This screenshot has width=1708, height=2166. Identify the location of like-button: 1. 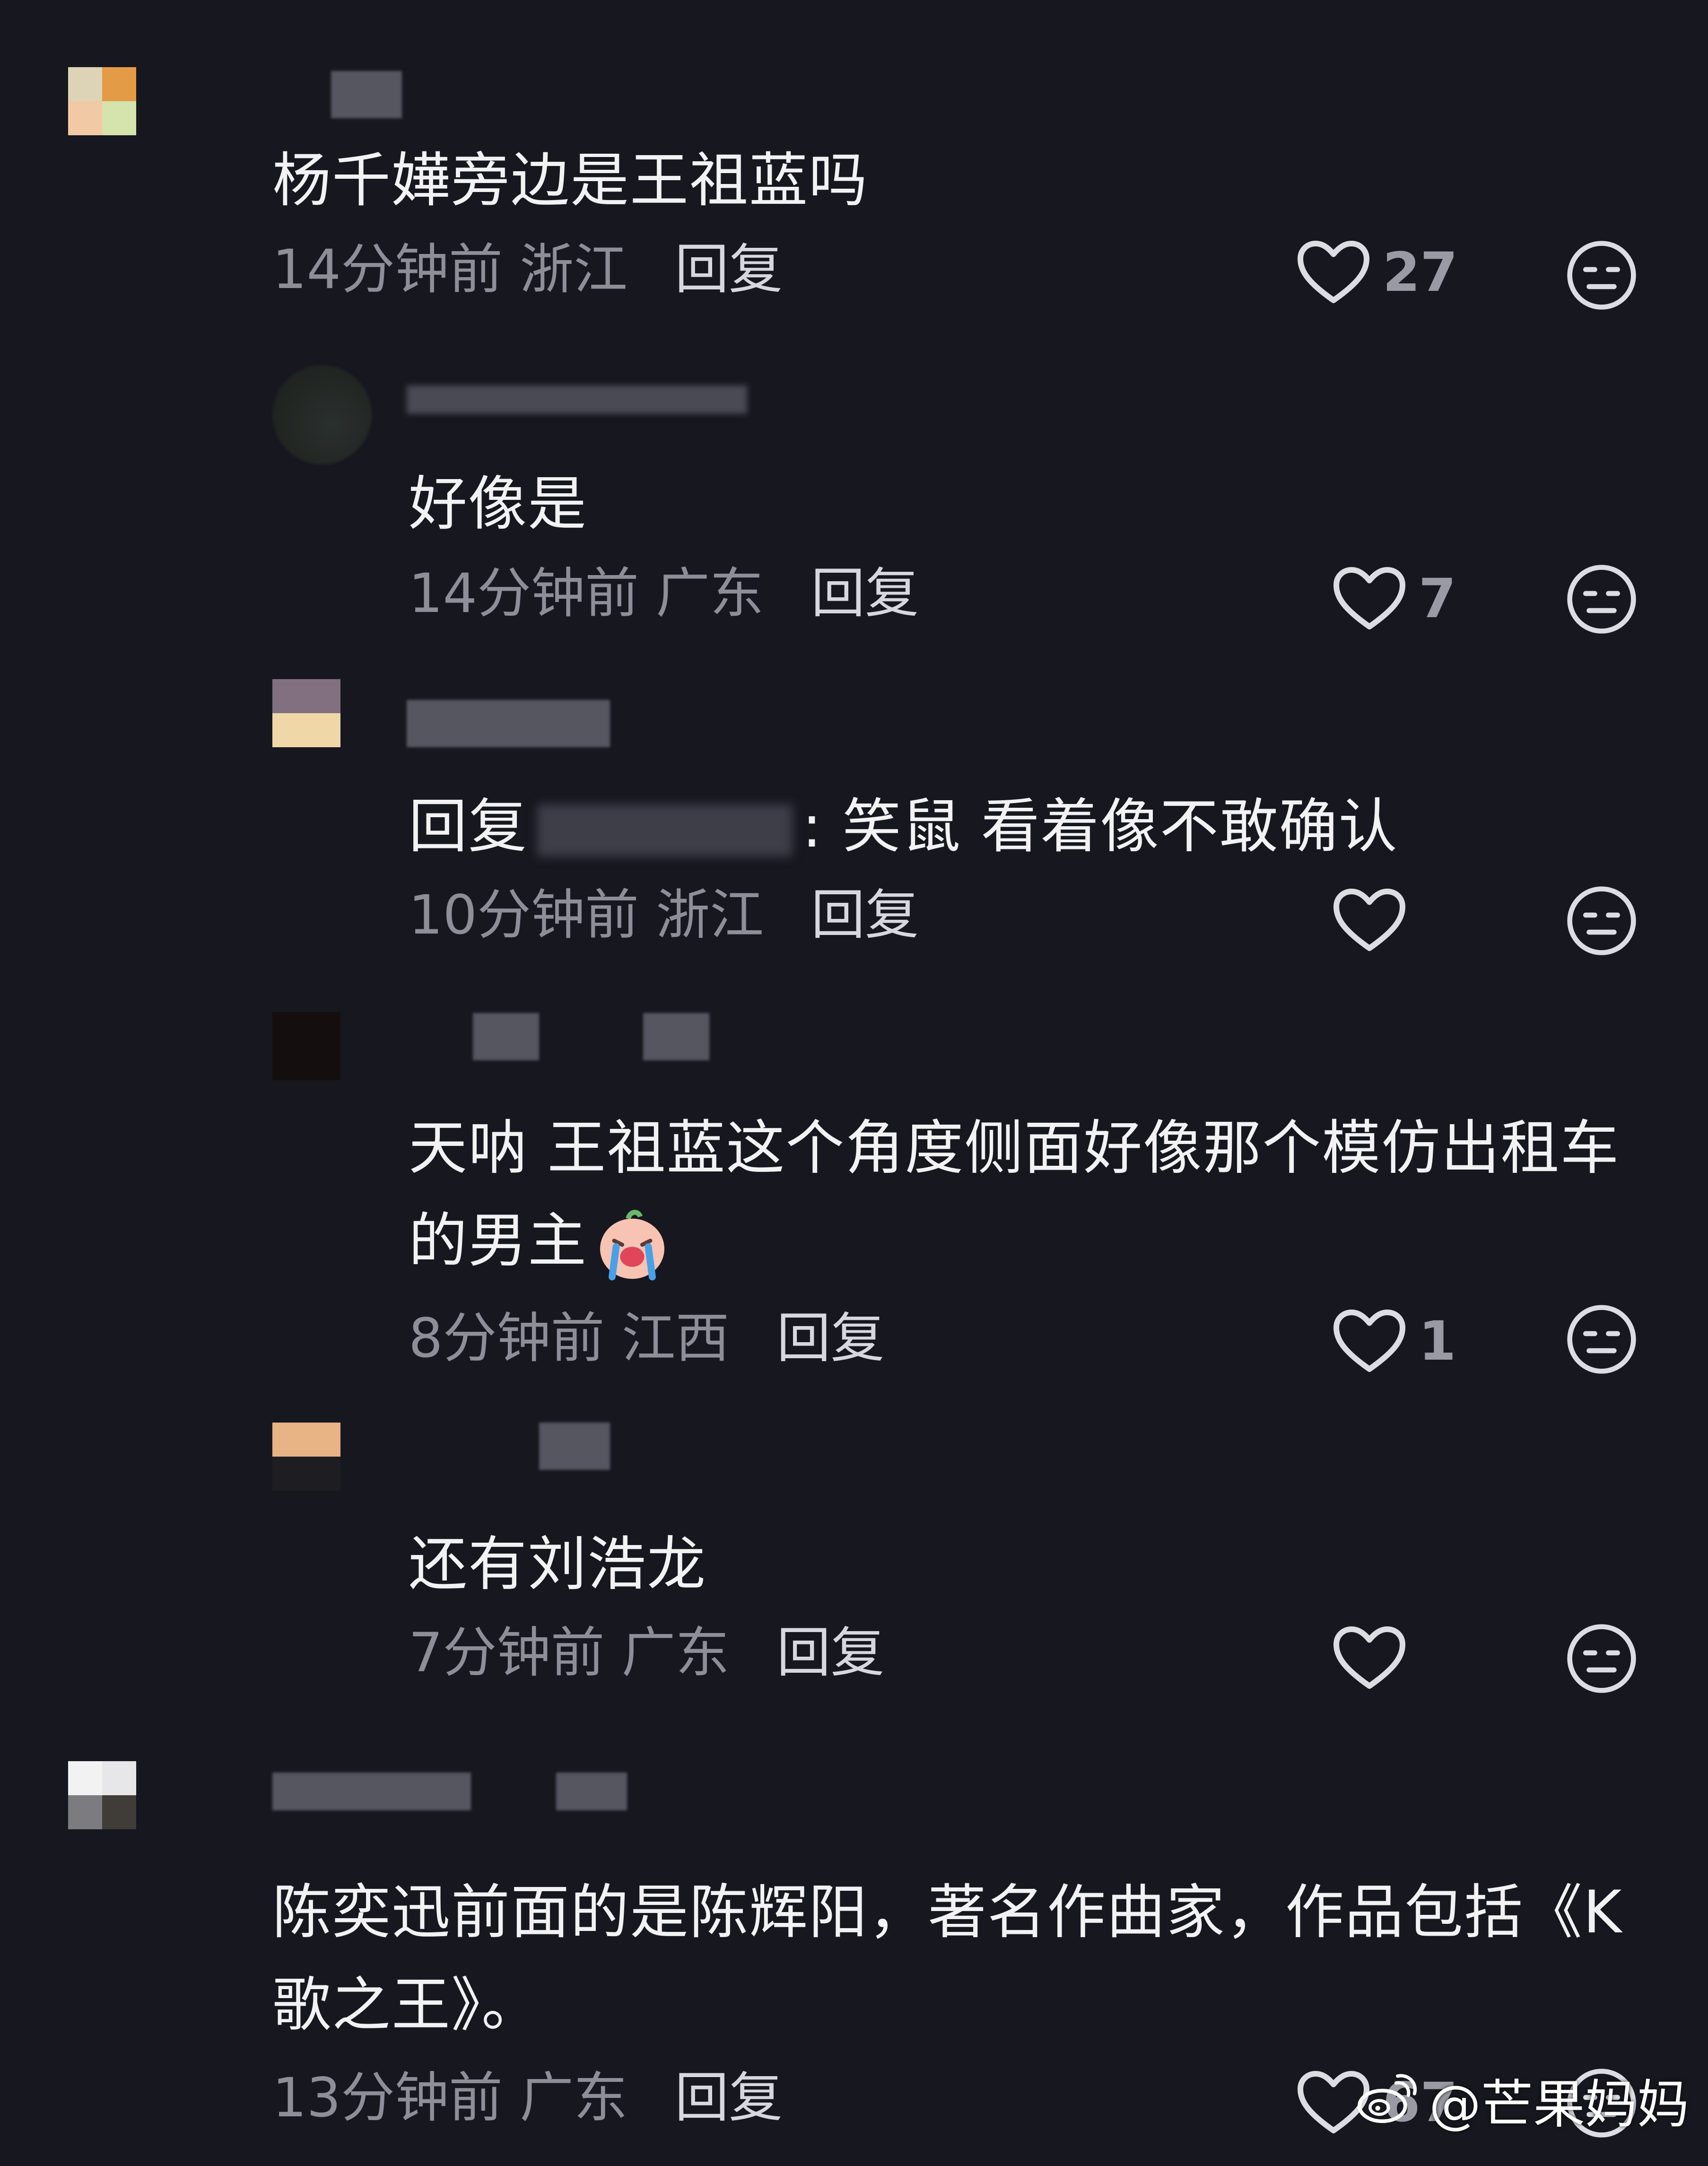
(1394, 1340).